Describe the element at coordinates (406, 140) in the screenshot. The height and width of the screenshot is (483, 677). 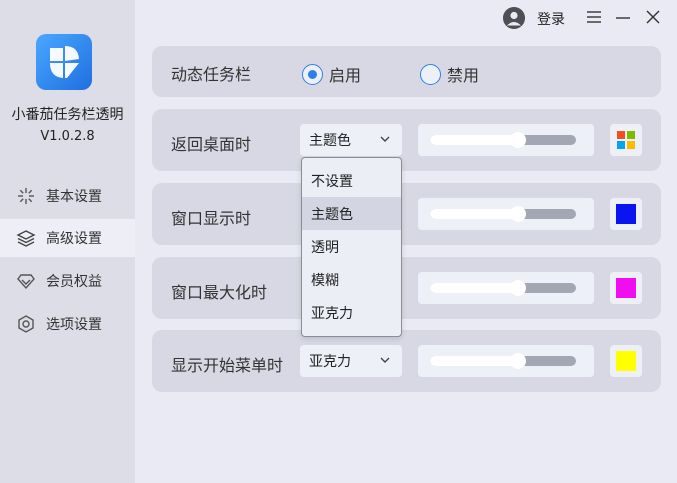
I see `setting-row-return-desktop: 返回桌面时 主题色` at that location.